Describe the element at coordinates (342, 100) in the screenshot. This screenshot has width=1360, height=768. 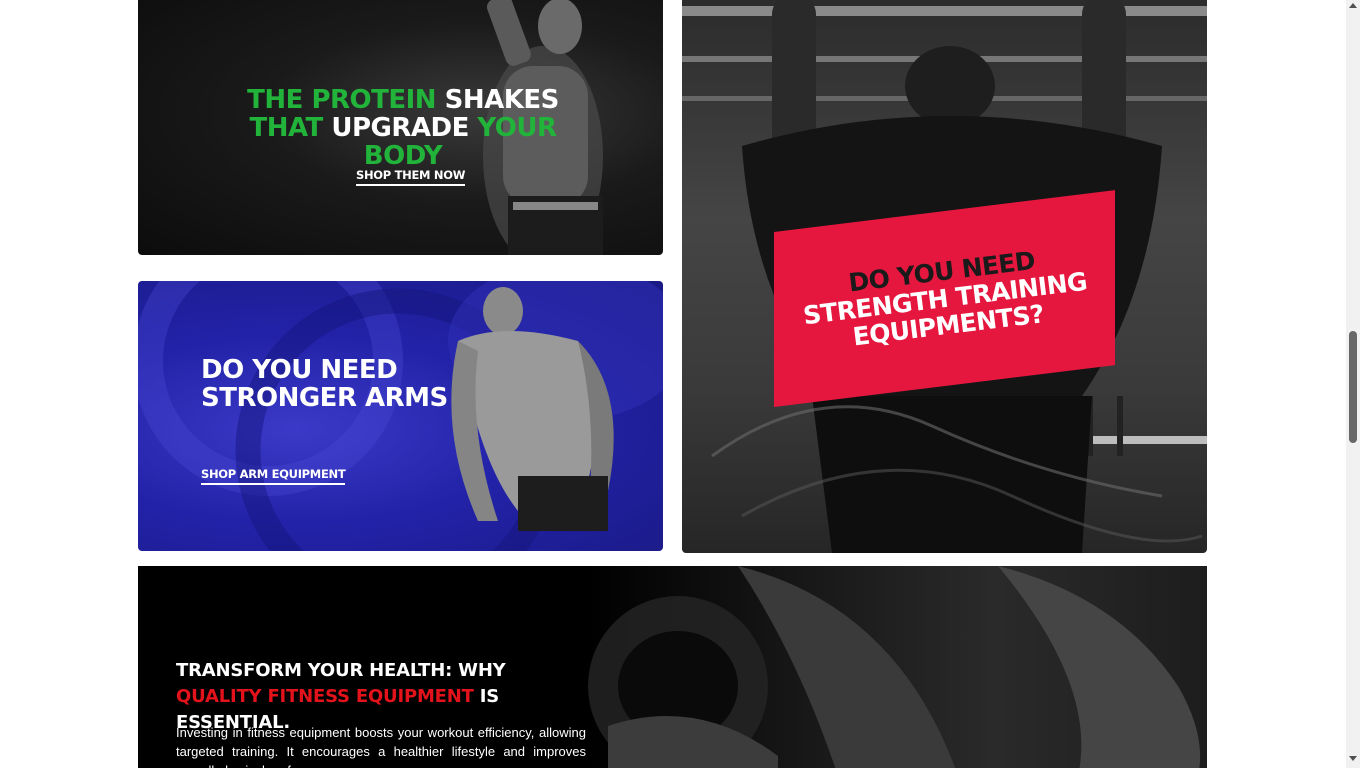
I see `headline-green-1: THE PROTEIN` at that location.